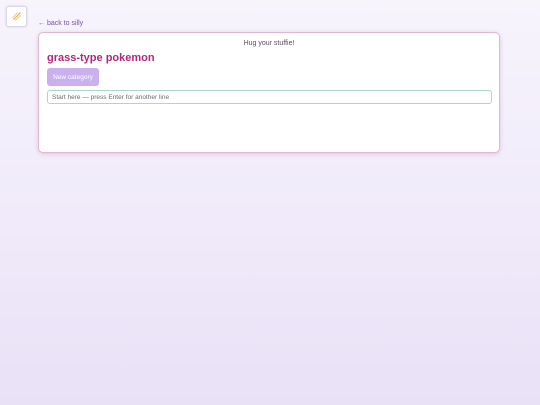 This screenshot has height=405, width=540. What do you see at coordinates (60, 23) in the screenshot?
I see `back-link: ← back to silly` at bounding box center [60, 23].